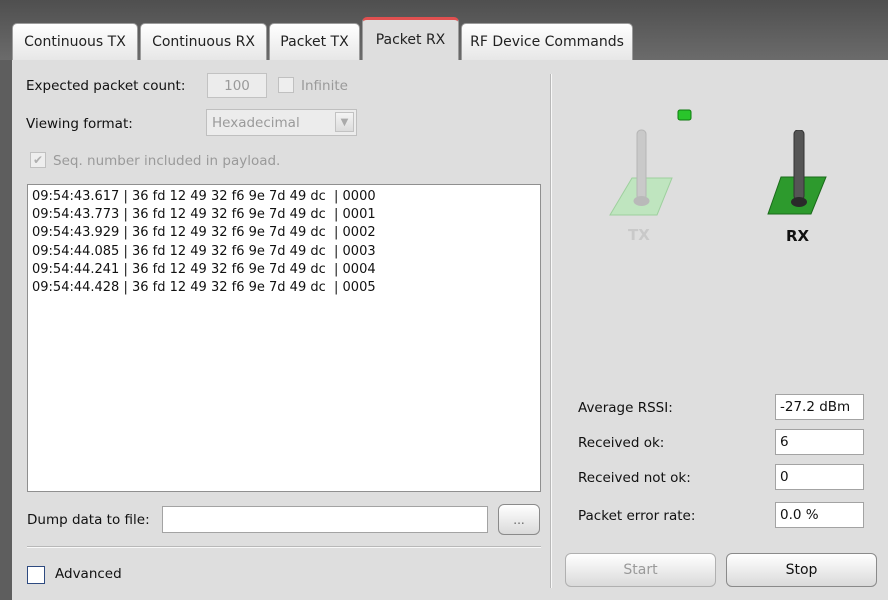 This screenshot has width=888, height=600. I want to click on rx-label: RX, so click(798, 236).